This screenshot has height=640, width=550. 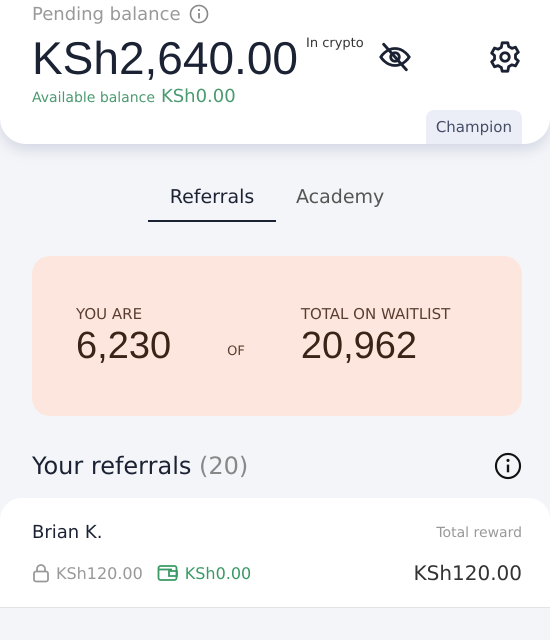 What do you see at coordinates (99, 573) in the screenshot?
I see `locked-amount: KSh120.00` at bounding box center [99, 573].